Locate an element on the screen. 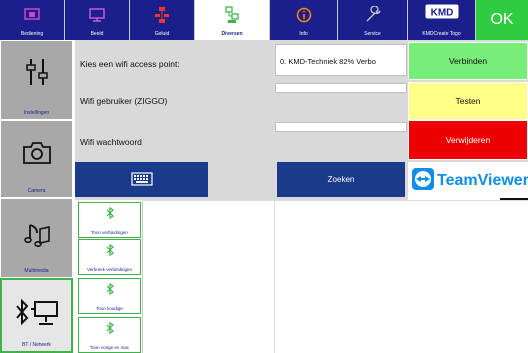  sidebar-item-instellingen: Instellingen is located at coordinates (36, 80).